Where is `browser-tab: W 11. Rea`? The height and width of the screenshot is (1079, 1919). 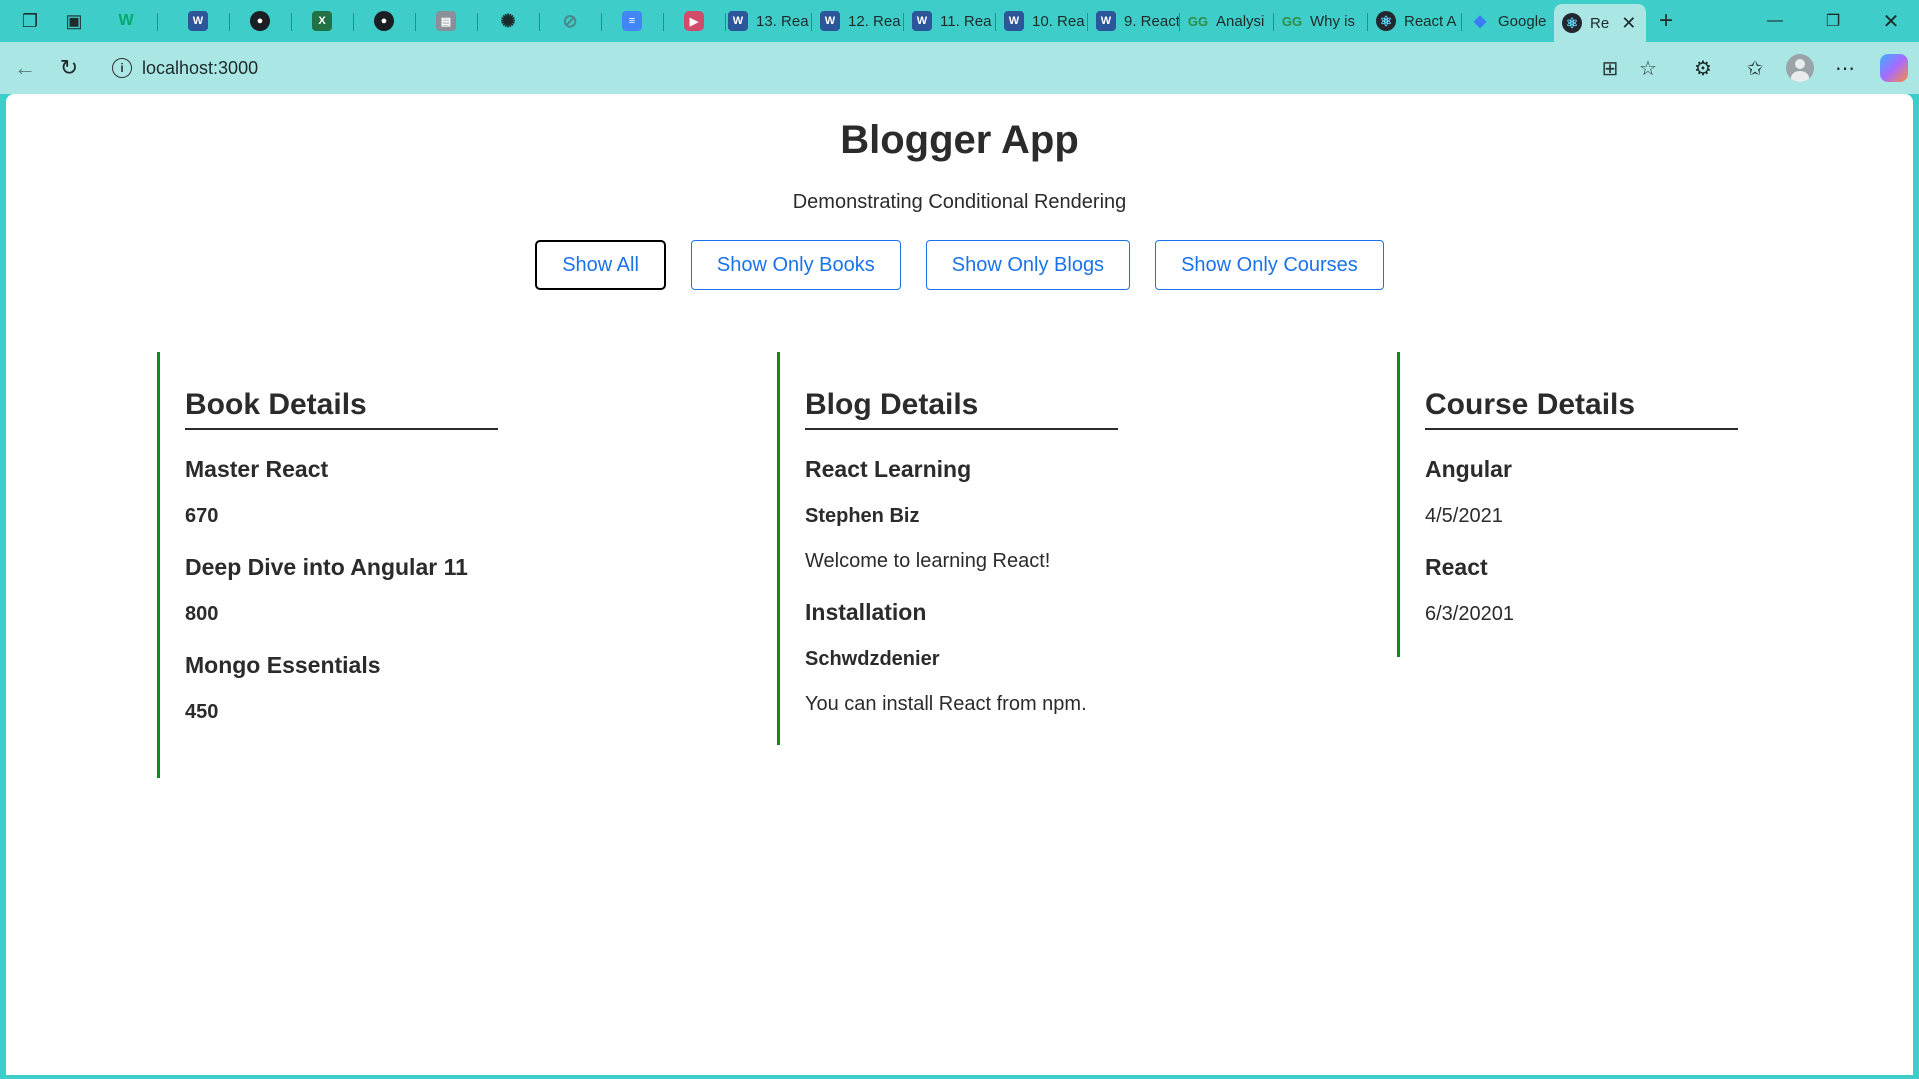 browser-tab: W 11. Rea is located at coordinates (950, 21).